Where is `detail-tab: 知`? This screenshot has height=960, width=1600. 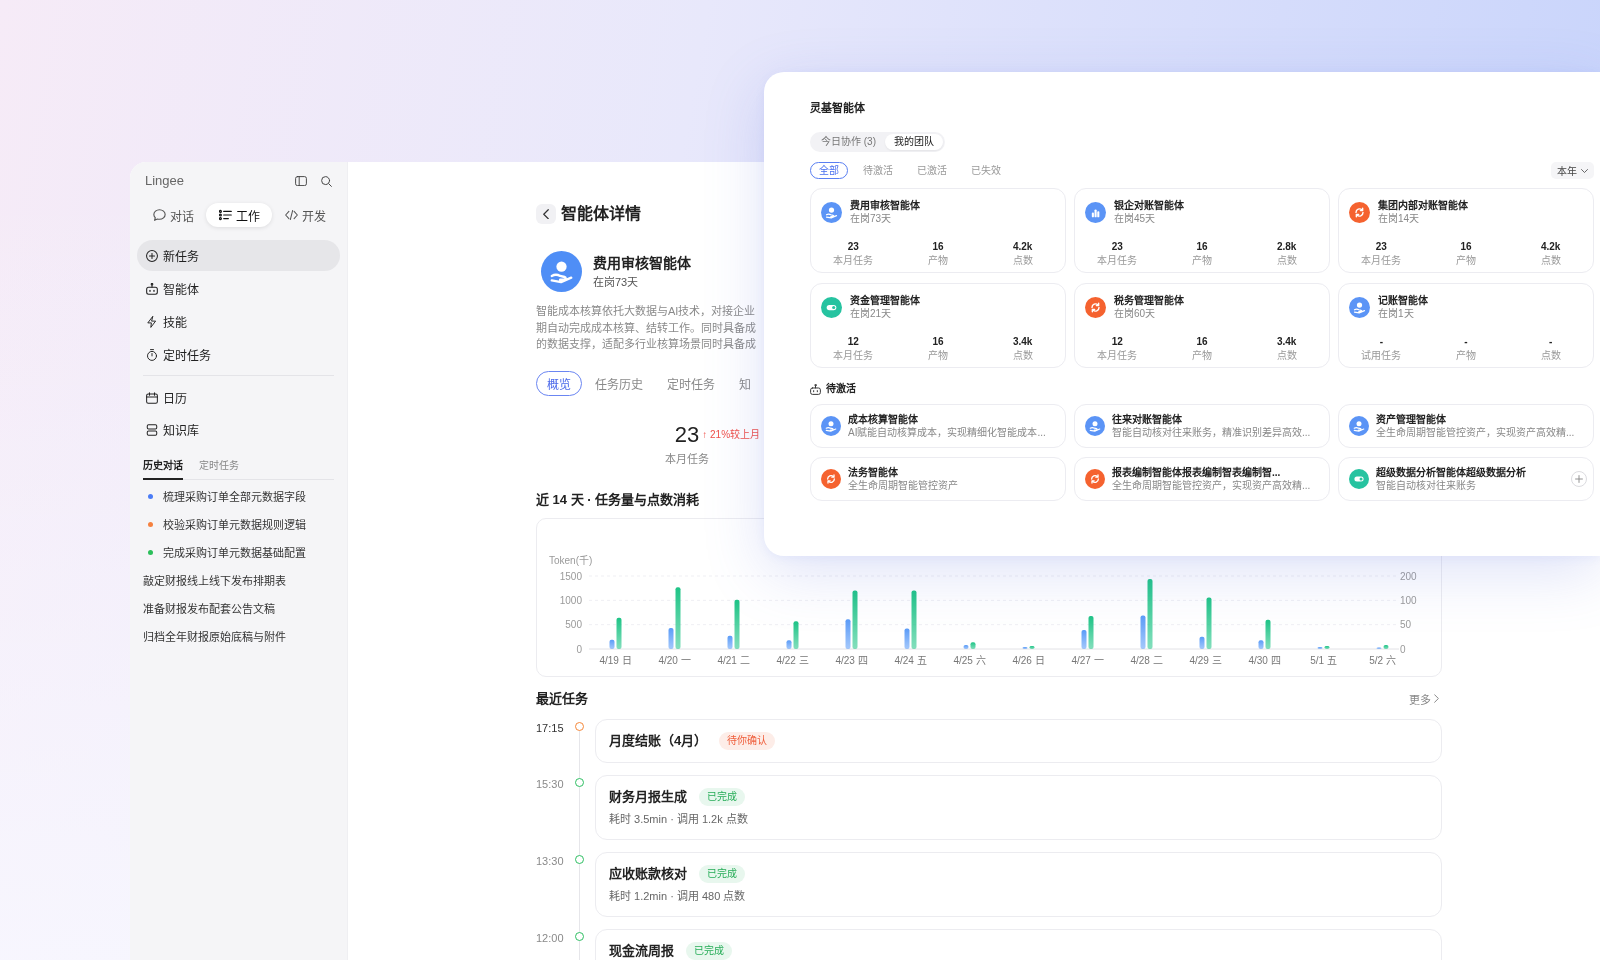 detail-tab: 知 is located at coordinates (745, 383).